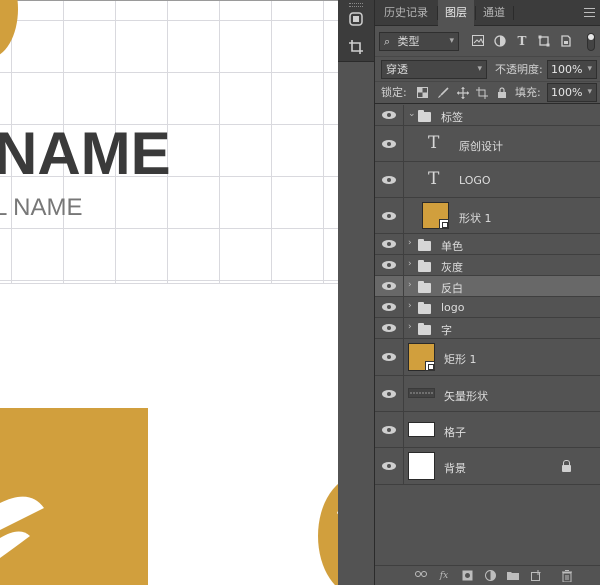  What do you see at coordinates (500, 41) in the screenshot?
I see `adjustment-filter-icon` at bounding box center [500, 41].